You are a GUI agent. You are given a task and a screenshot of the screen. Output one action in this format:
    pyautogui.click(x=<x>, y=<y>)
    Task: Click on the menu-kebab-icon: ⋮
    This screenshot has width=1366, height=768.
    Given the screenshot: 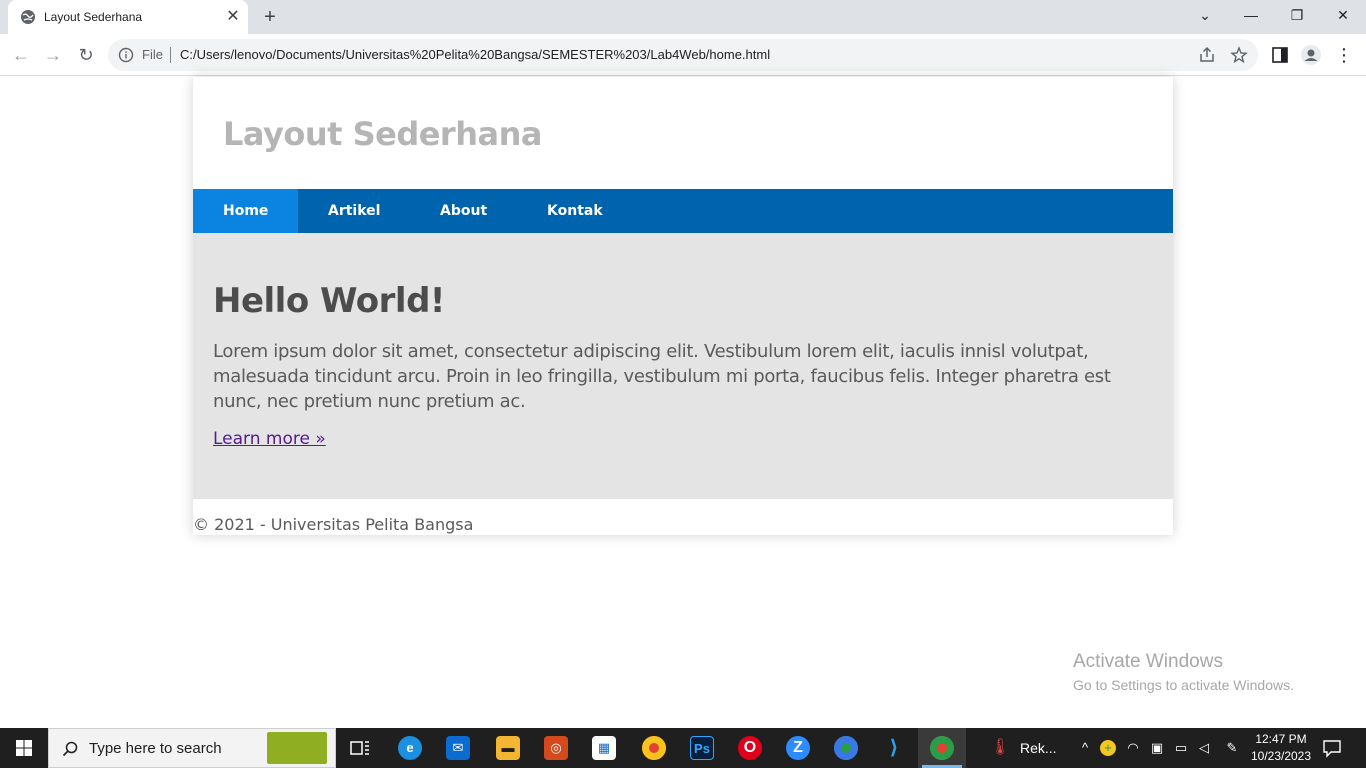 What is the action you would take?
    pyautogui.click(x=1344, y=55)
    